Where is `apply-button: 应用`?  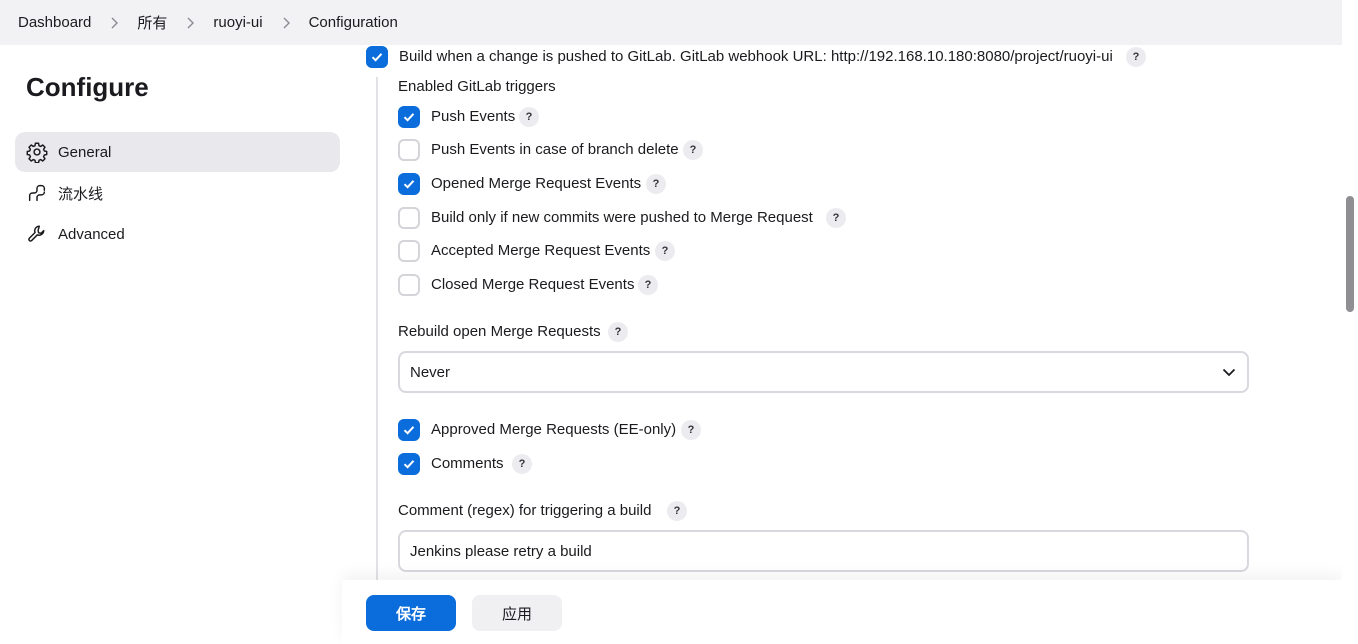
apply-button: 应用 is located at coordinates (517, 613).